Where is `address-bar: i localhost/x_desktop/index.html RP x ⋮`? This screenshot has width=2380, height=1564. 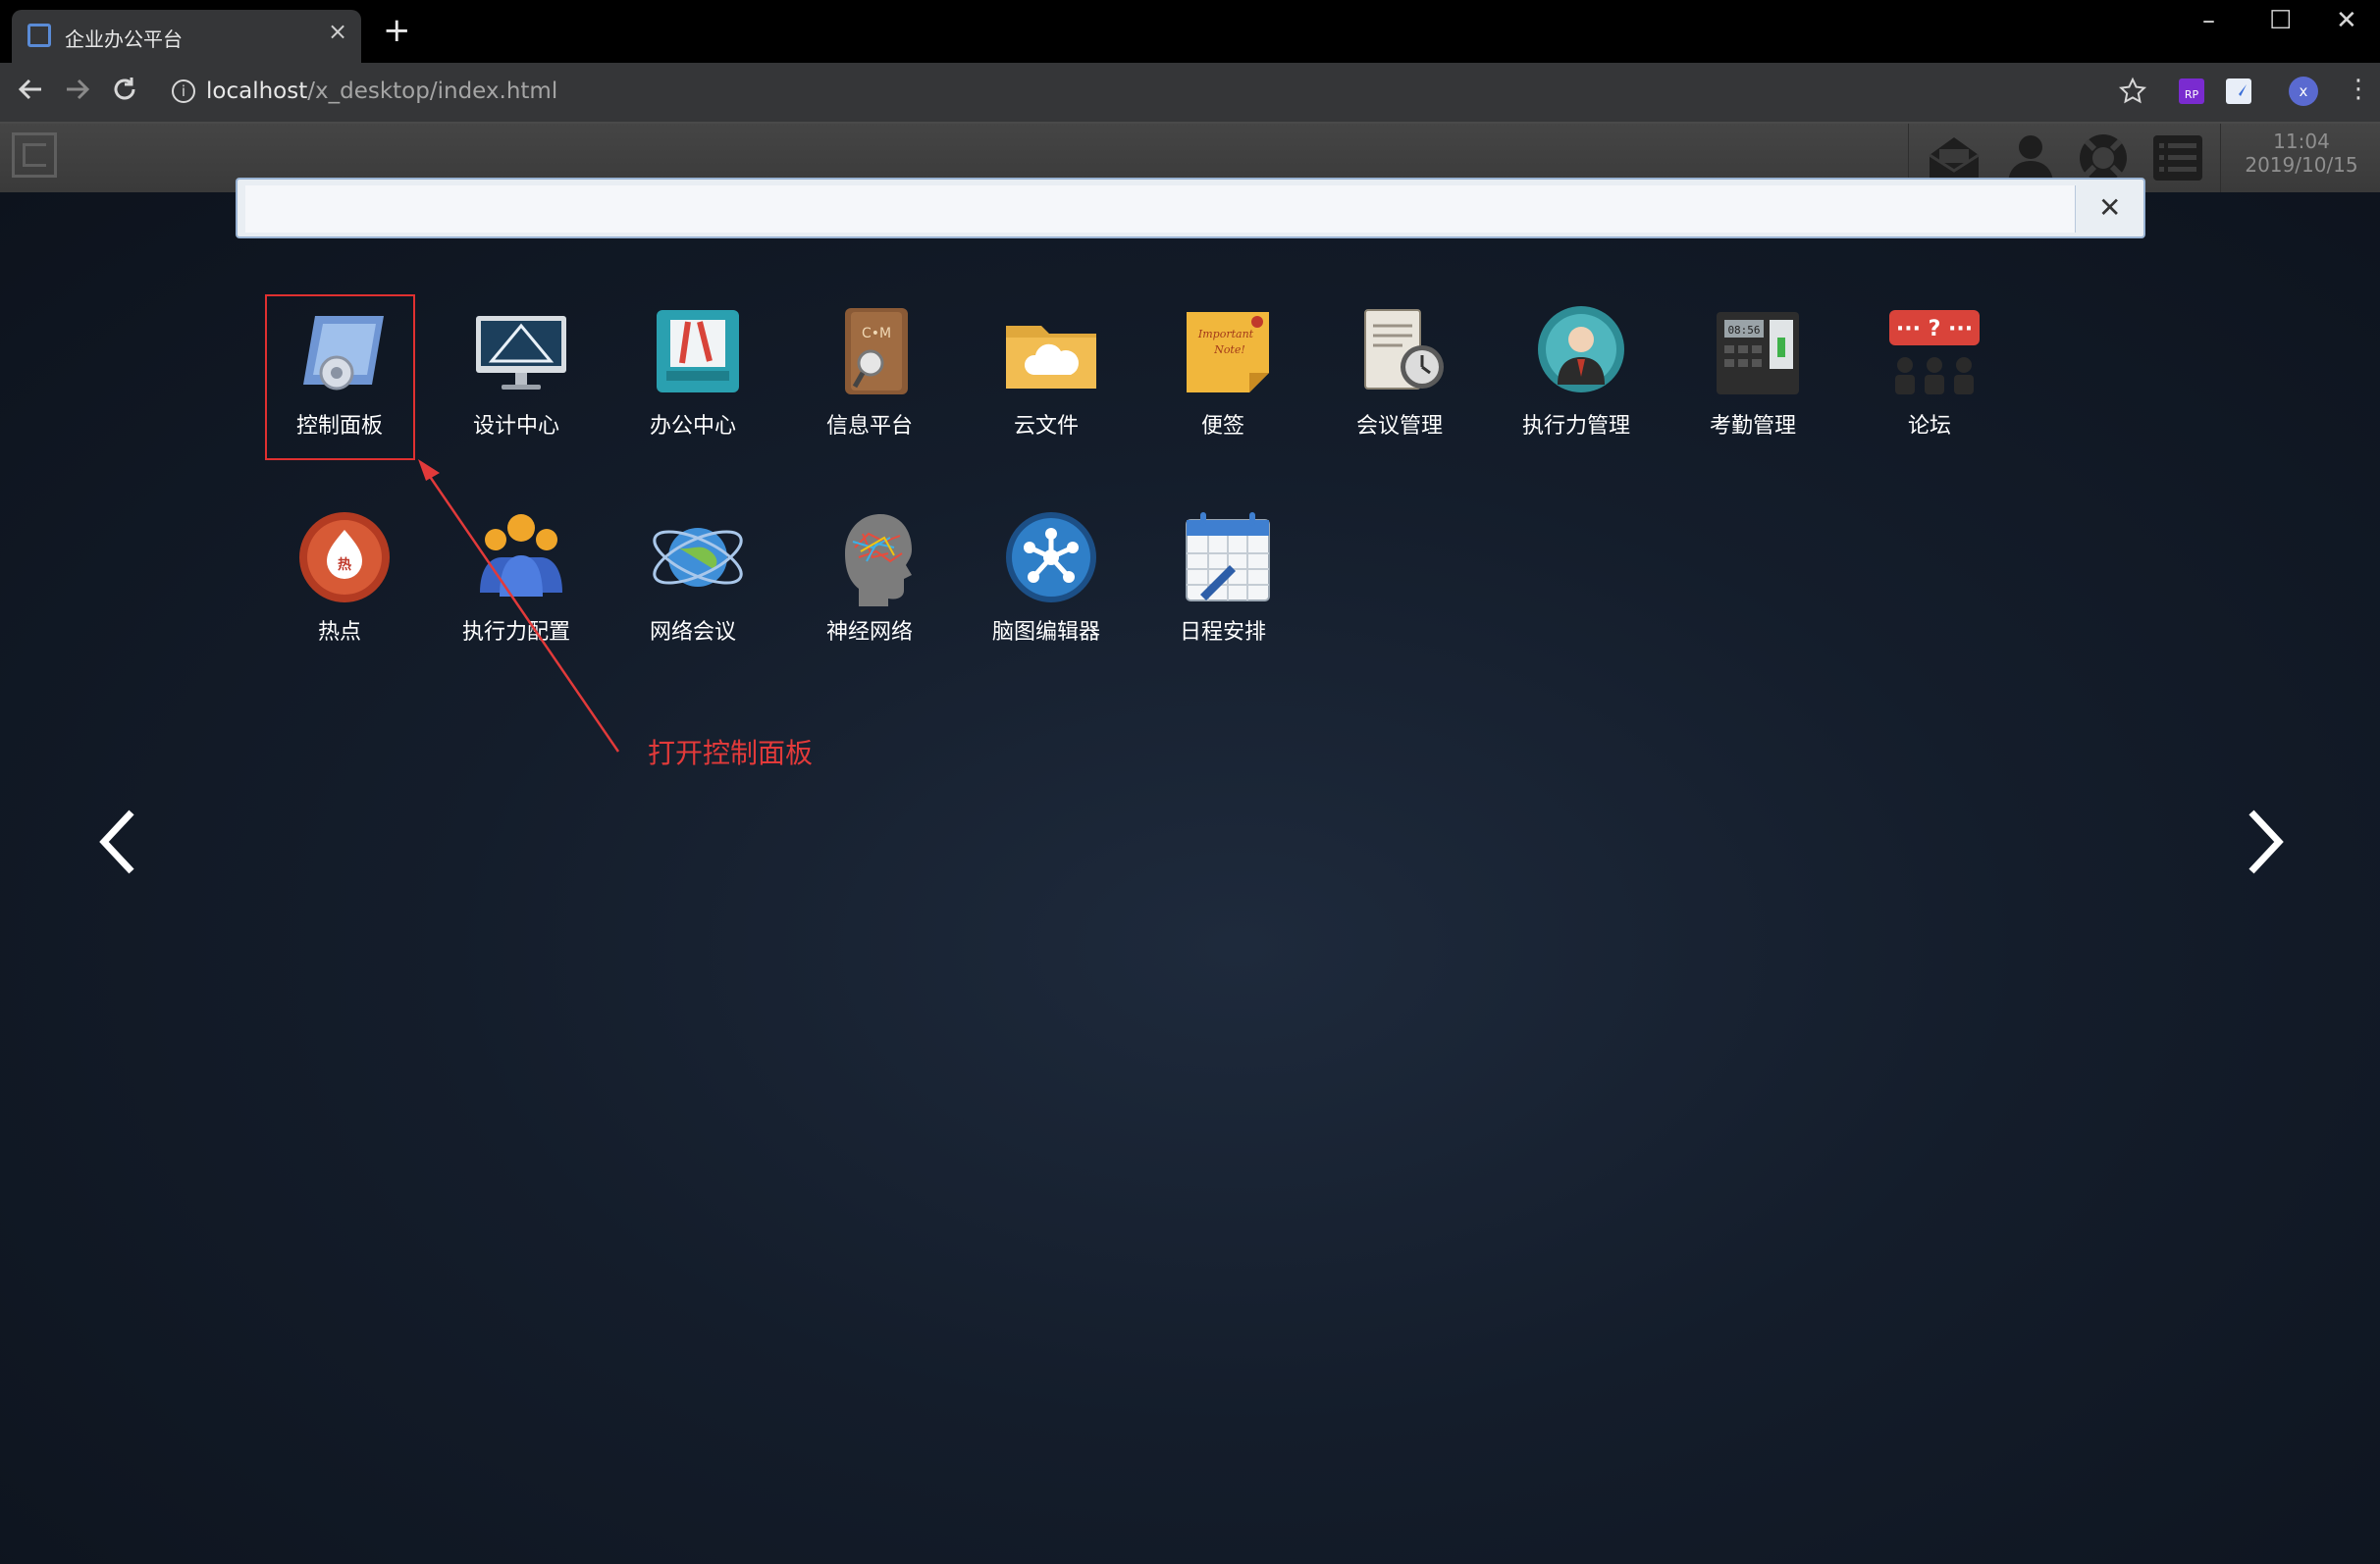
address-bar: i localhost/x_desktop/index.html RP x ⋮ is located at coordinates (1190, 93).